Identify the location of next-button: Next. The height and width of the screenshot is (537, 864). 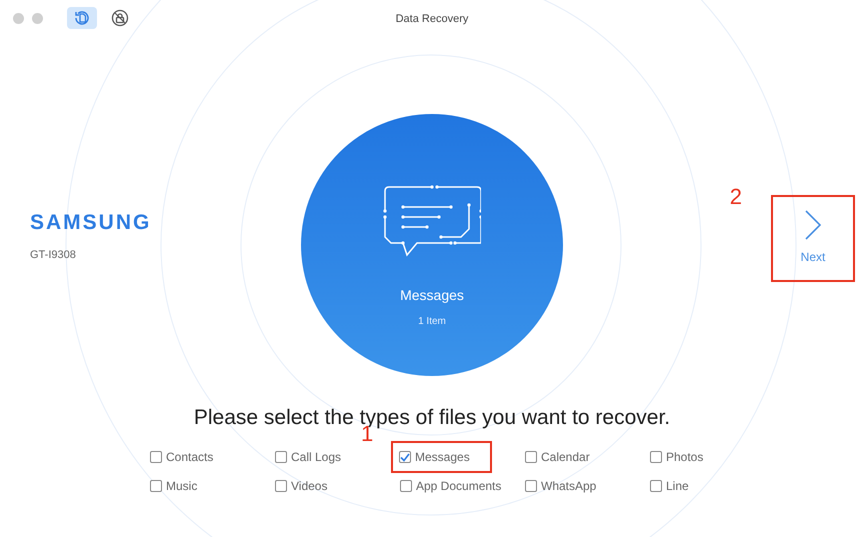
(813, 238).